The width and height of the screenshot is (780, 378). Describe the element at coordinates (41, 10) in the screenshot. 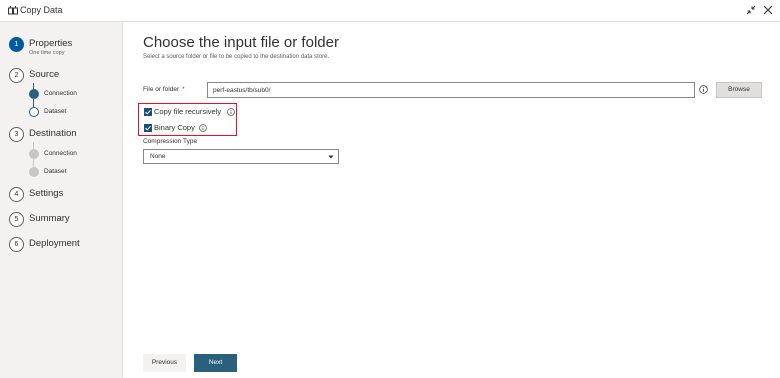

I see `window-title: Copy Data` at that location.